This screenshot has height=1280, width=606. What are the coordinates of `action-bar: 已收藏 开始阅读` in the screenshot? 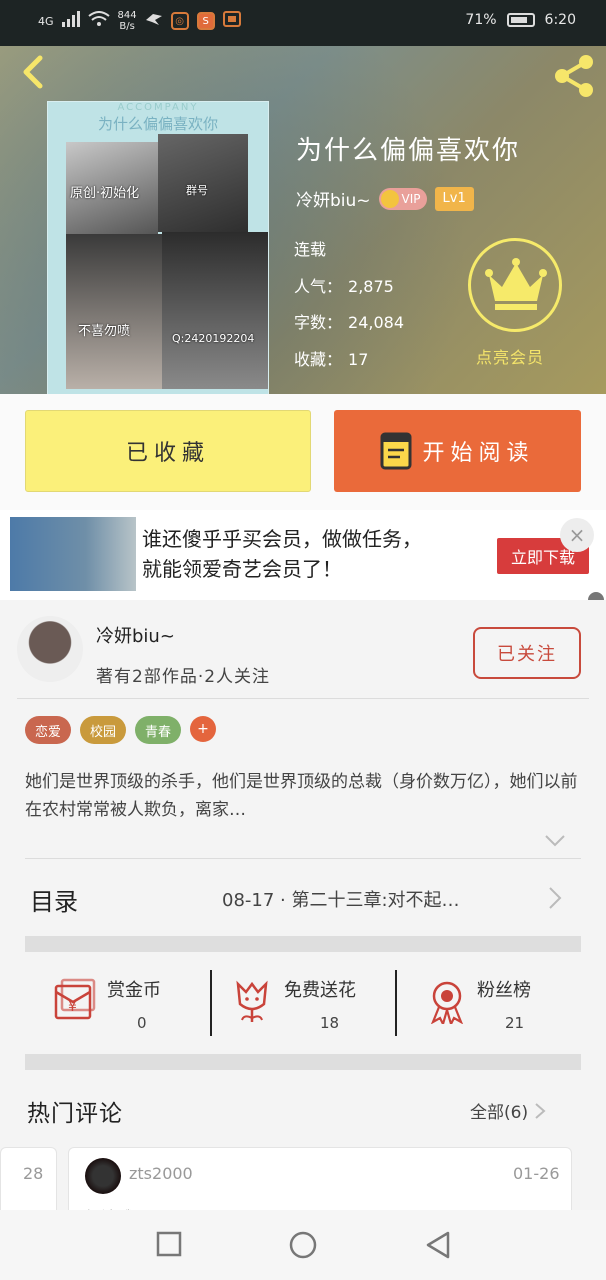 It's located at (303, 452).